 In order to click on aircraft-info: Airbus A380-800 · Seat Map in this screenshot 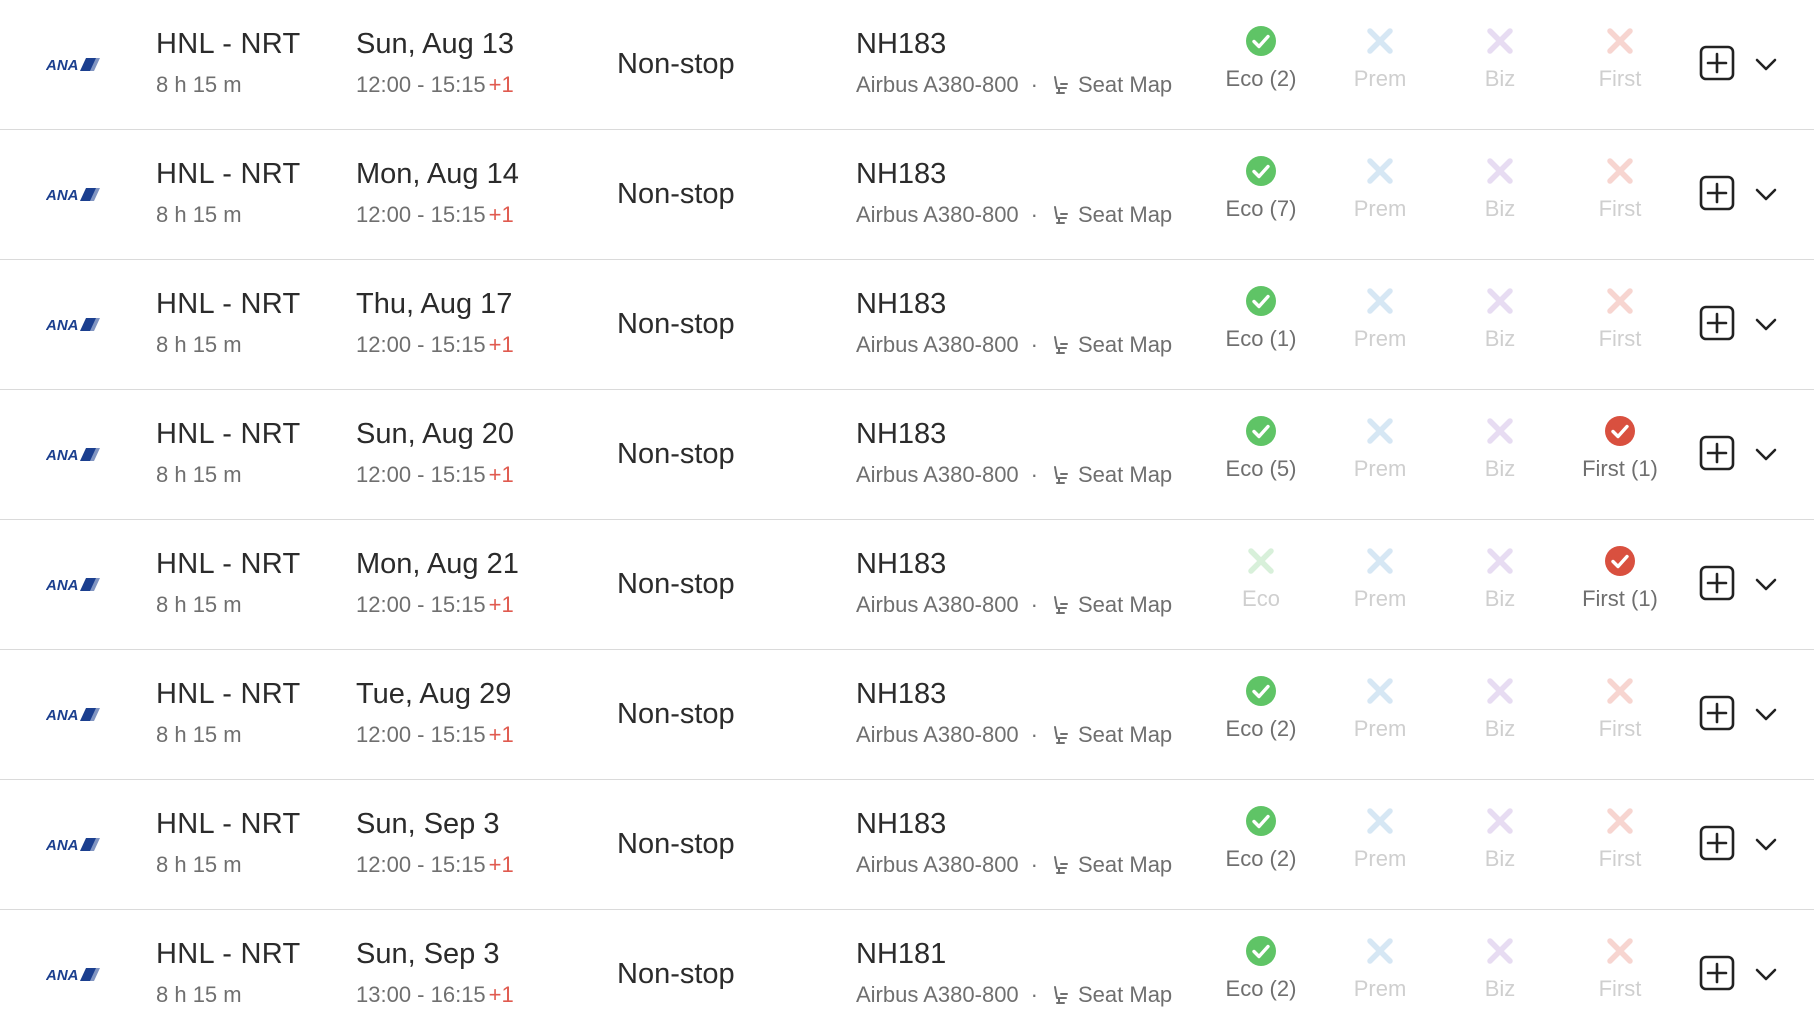, I will do `click(1014, 215)`.